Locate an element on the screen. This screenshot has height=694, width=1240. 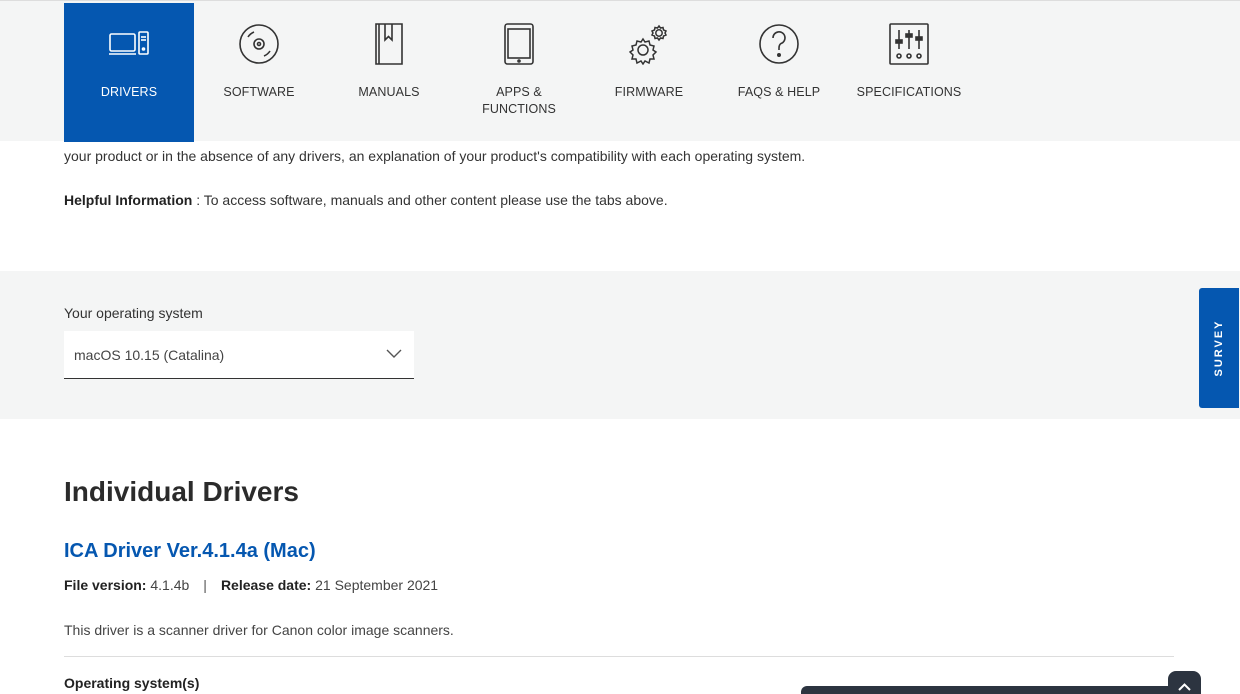
driver-title-link: ICA Driver Ver.4.1.4a (Mac) is located at coordinates (190, 551).